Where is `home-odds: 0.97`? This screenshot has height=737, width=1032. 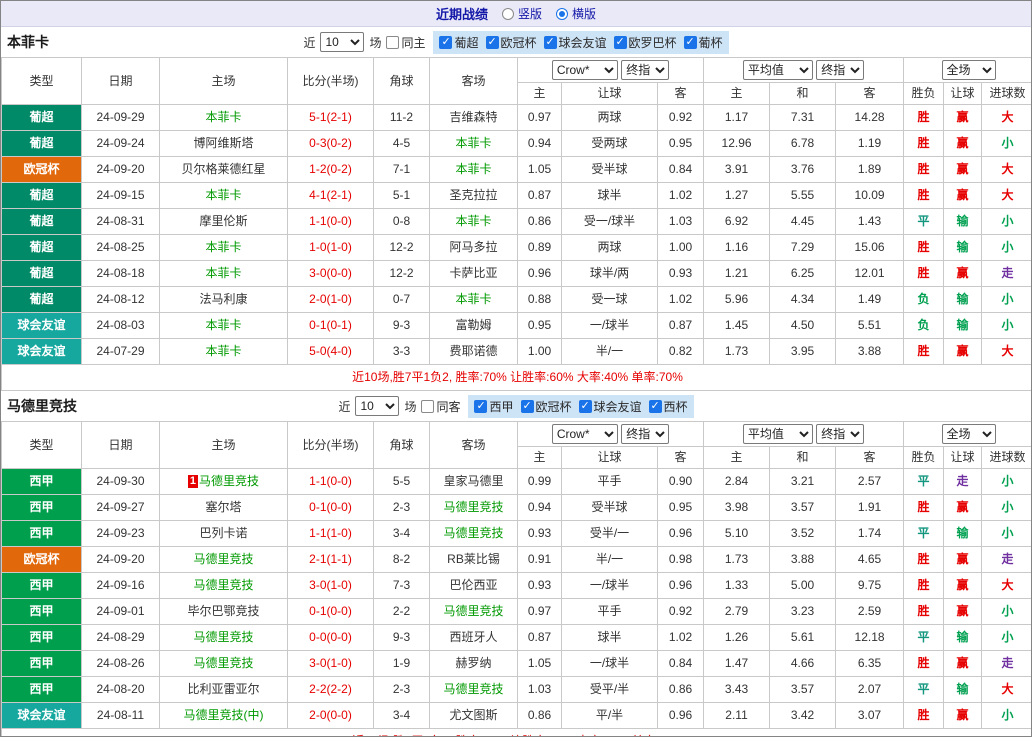 home-odds: 0.97 is located at coordinates (539, 117).